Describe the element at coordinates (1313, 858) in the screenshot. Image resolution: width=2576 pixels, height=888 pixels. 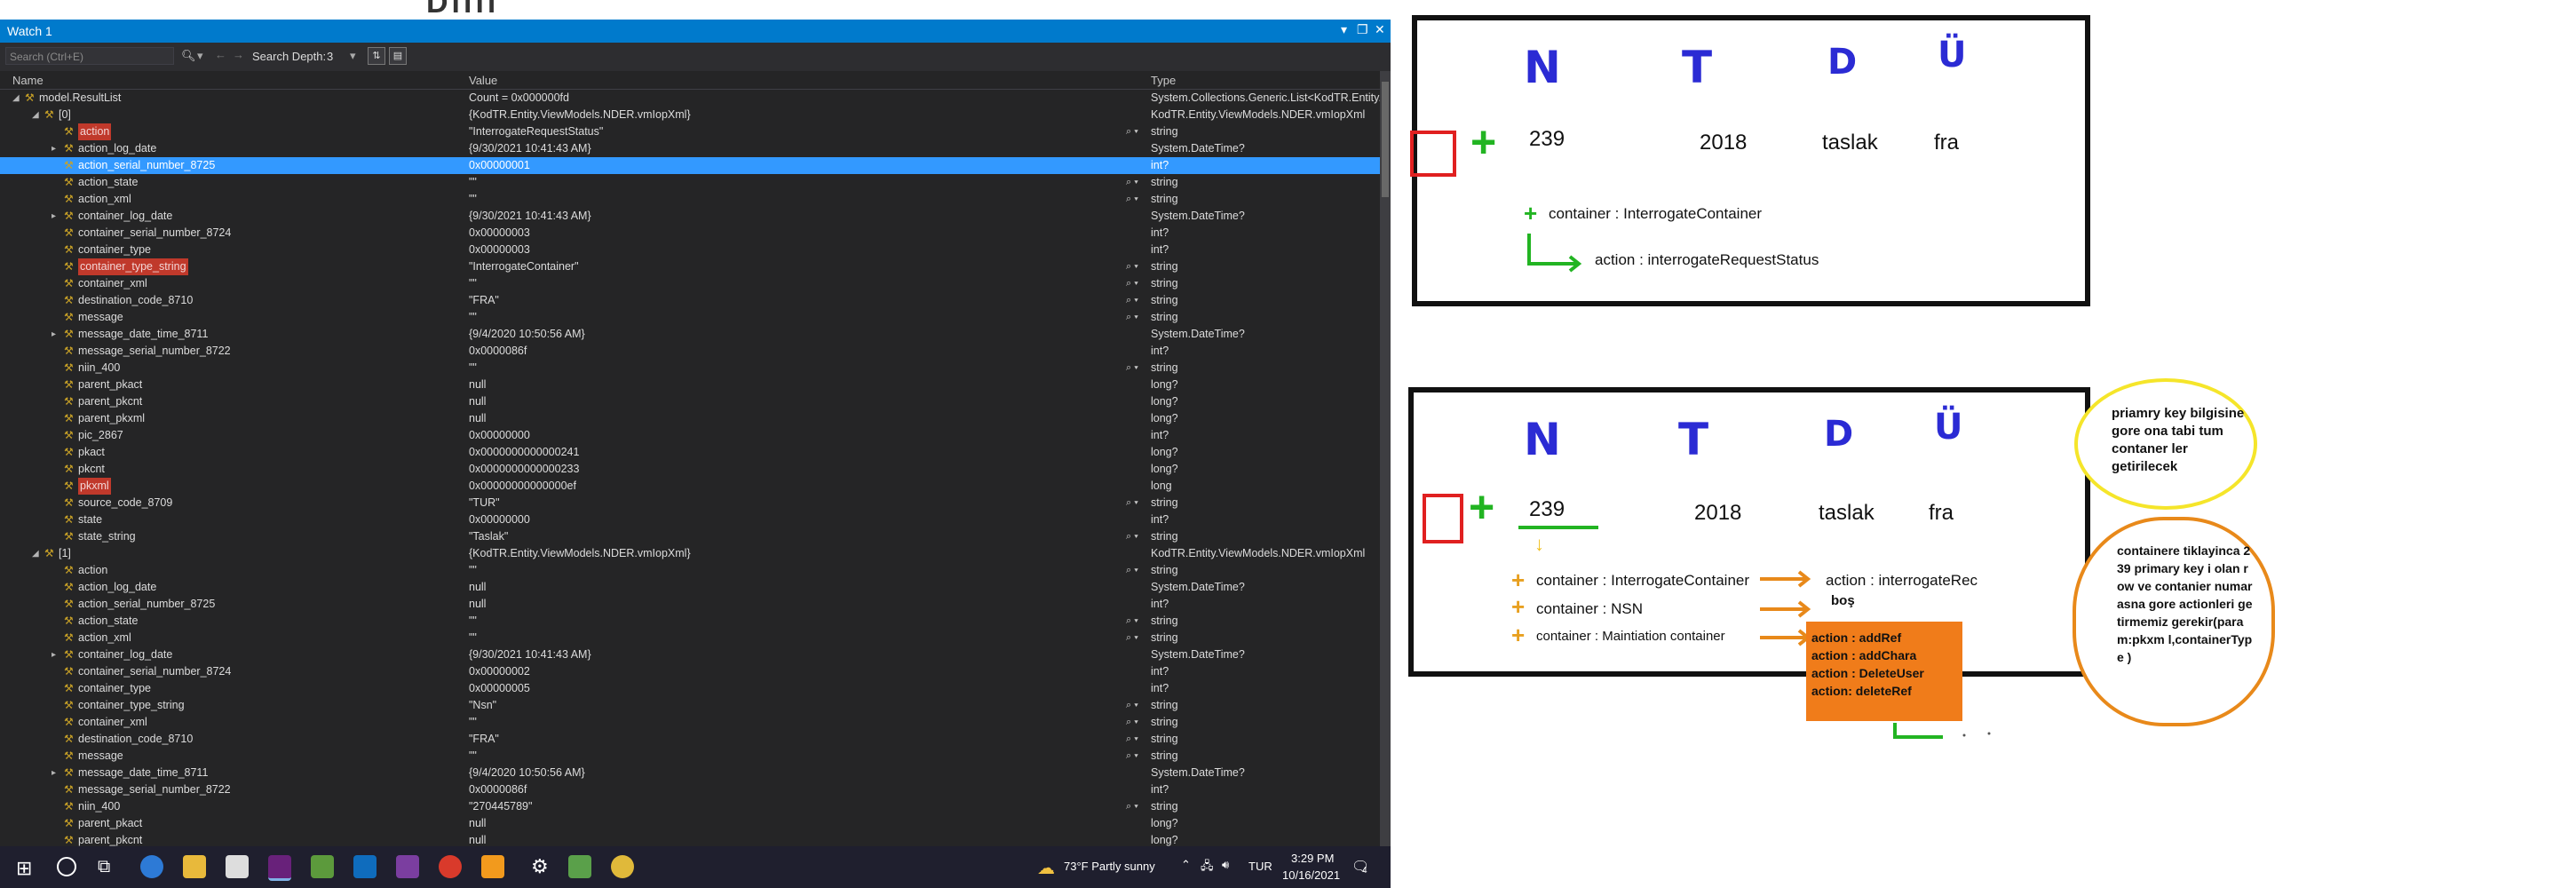
I see `clock-time: 3:29 PM` at that location.